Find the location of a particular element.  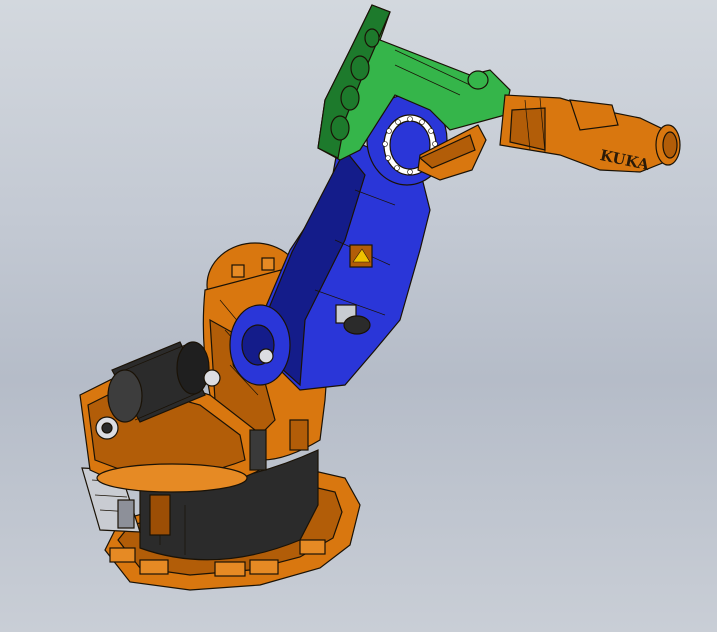

forearm: KUKA is located at coordinates (585, 134).